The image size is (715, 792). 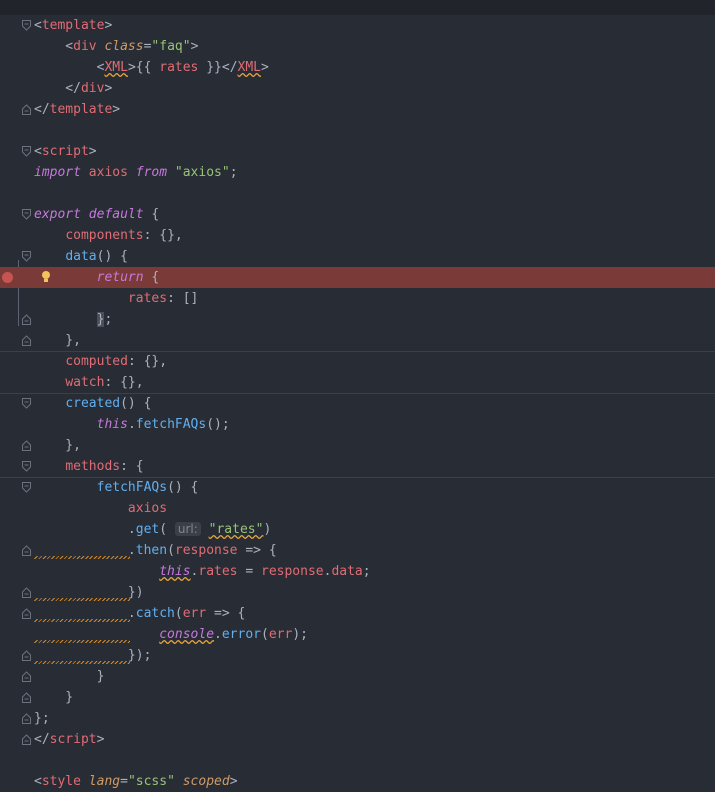 I want to click on code-line: data() {, so click(x=357, y=256).